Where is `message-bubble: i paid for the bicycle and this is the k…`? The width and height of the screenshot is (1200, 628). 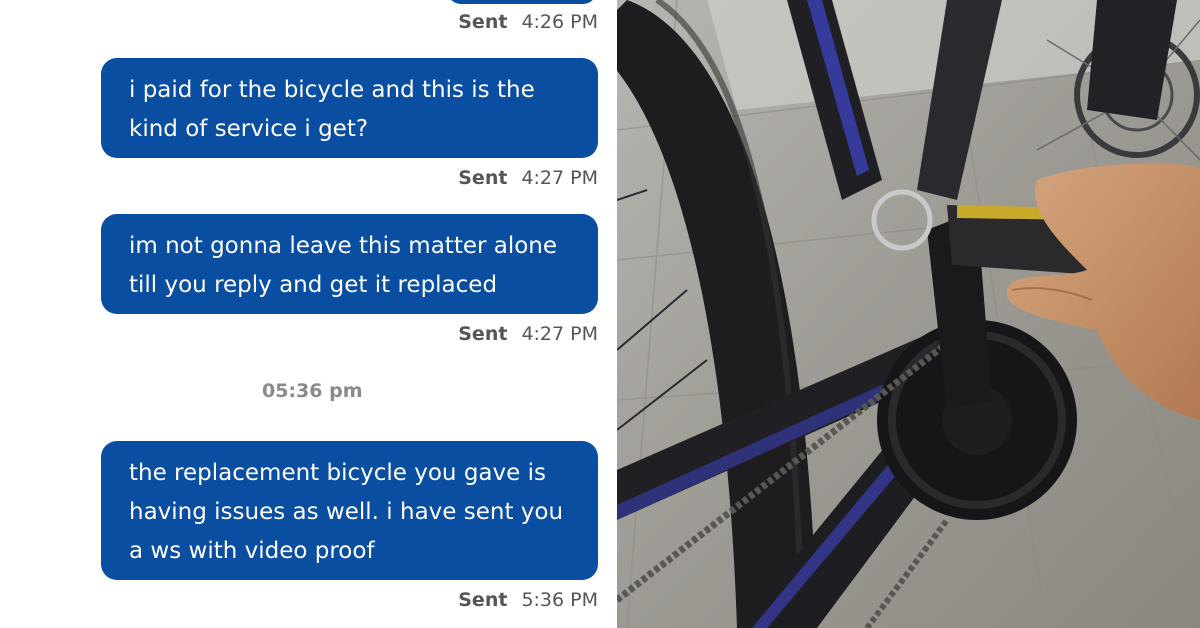 message-bubble: i paid for the bicycle and this is the k… is located at coordinates (349, 108).